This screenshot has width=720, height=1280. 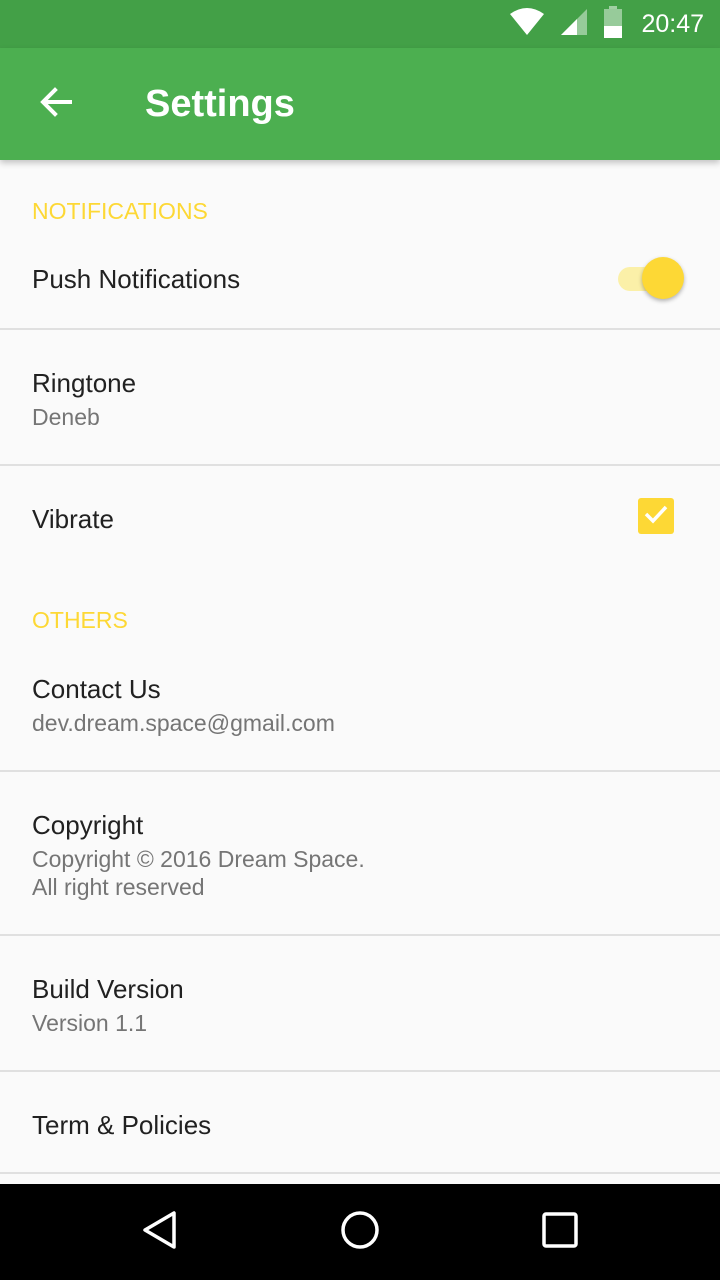 What do you see at coordinates (360, 104) in the screenshot?
I see `app-bar: Settings` at bounding box center [360, 104].